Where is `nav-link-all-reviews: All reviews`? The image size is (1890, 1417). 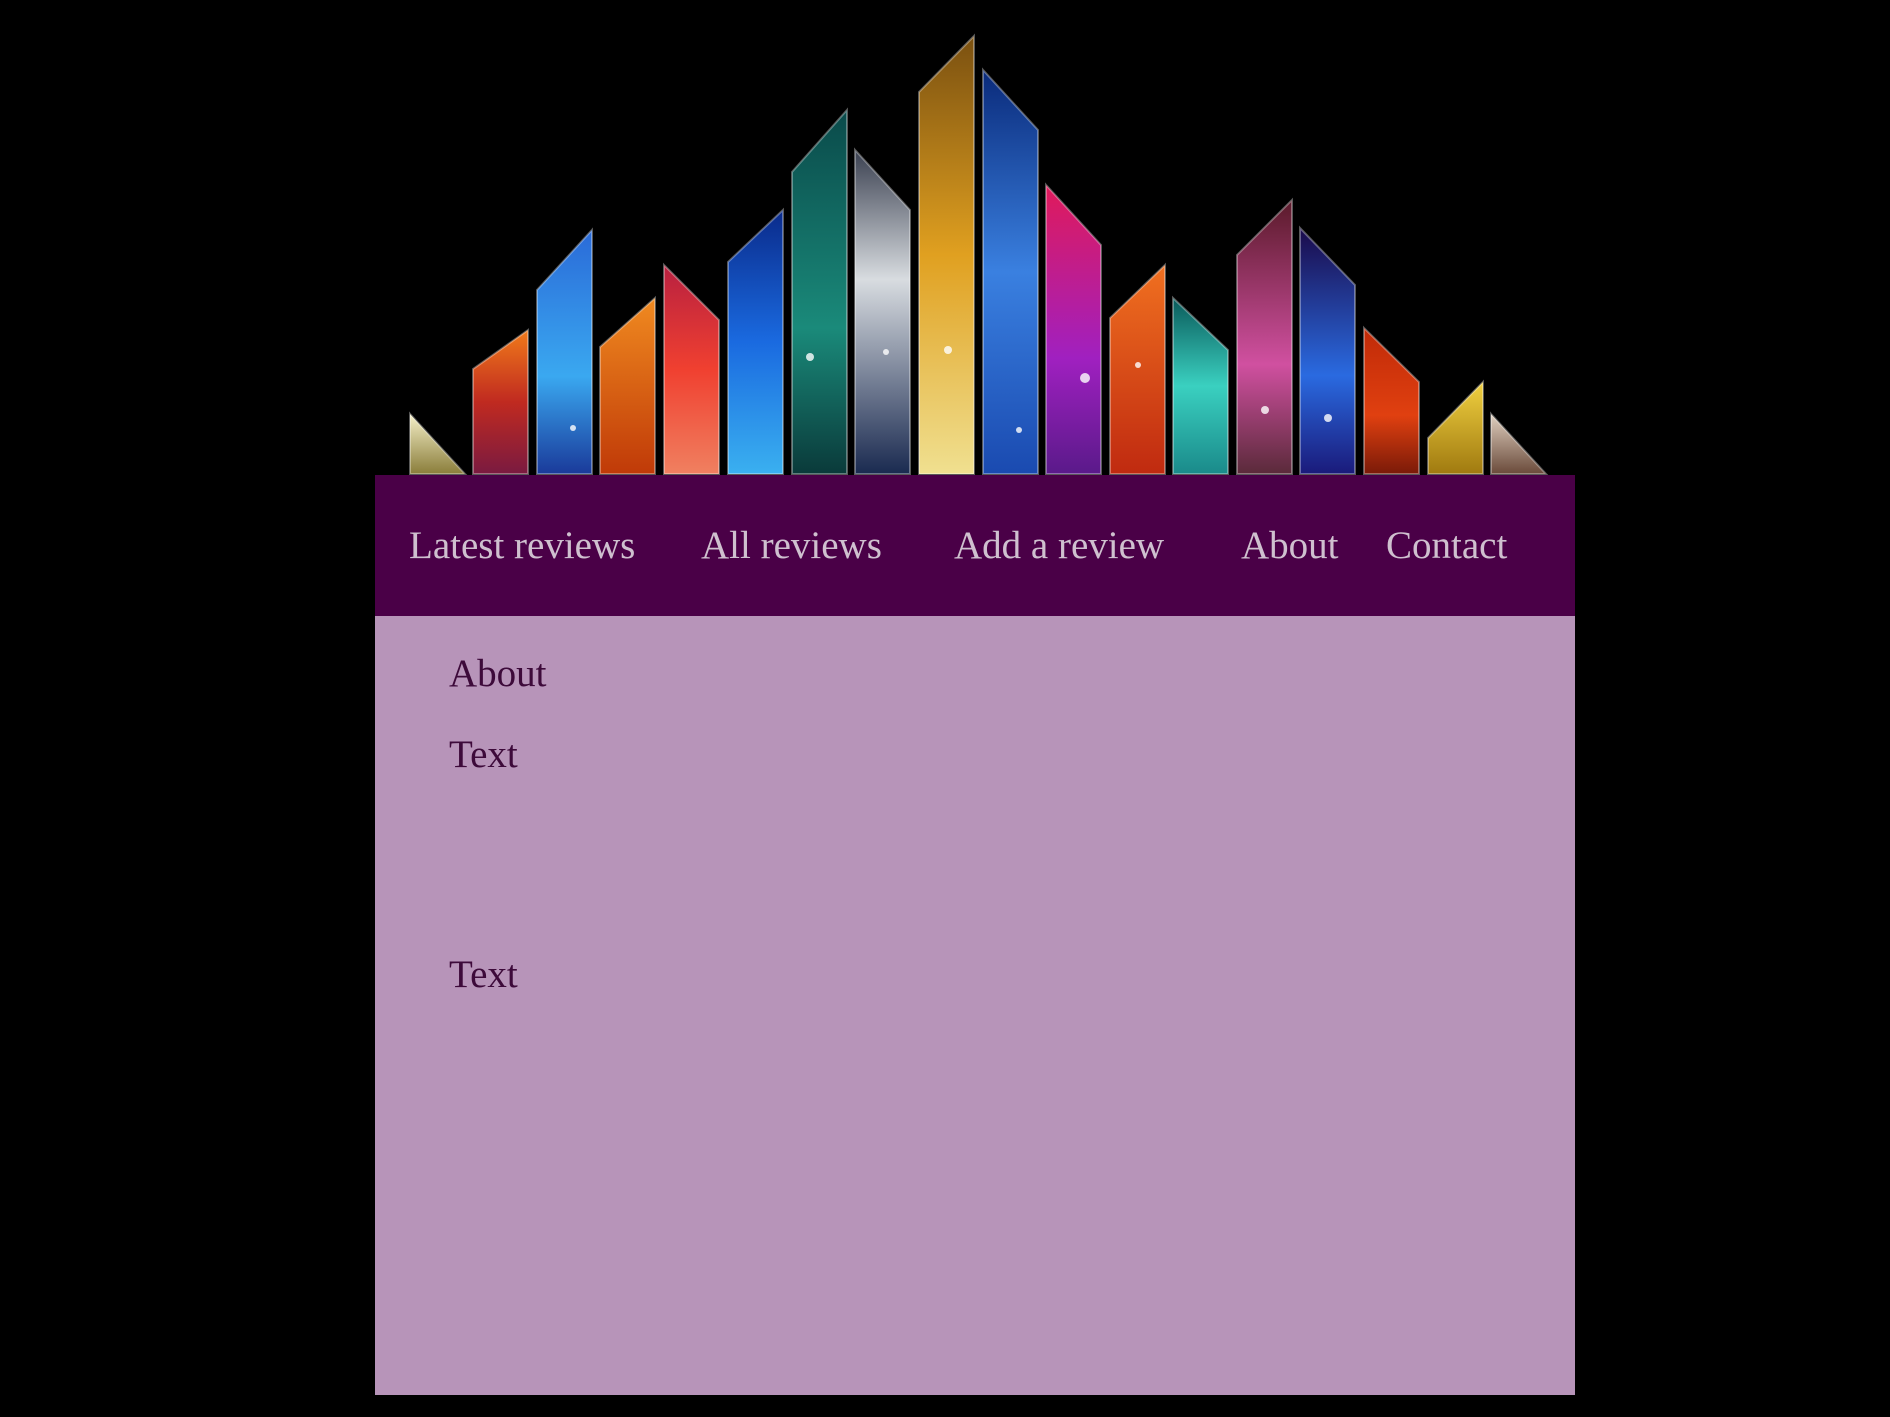 nav-link-all-reviews: All reviews is located at coordinates (791, 546).